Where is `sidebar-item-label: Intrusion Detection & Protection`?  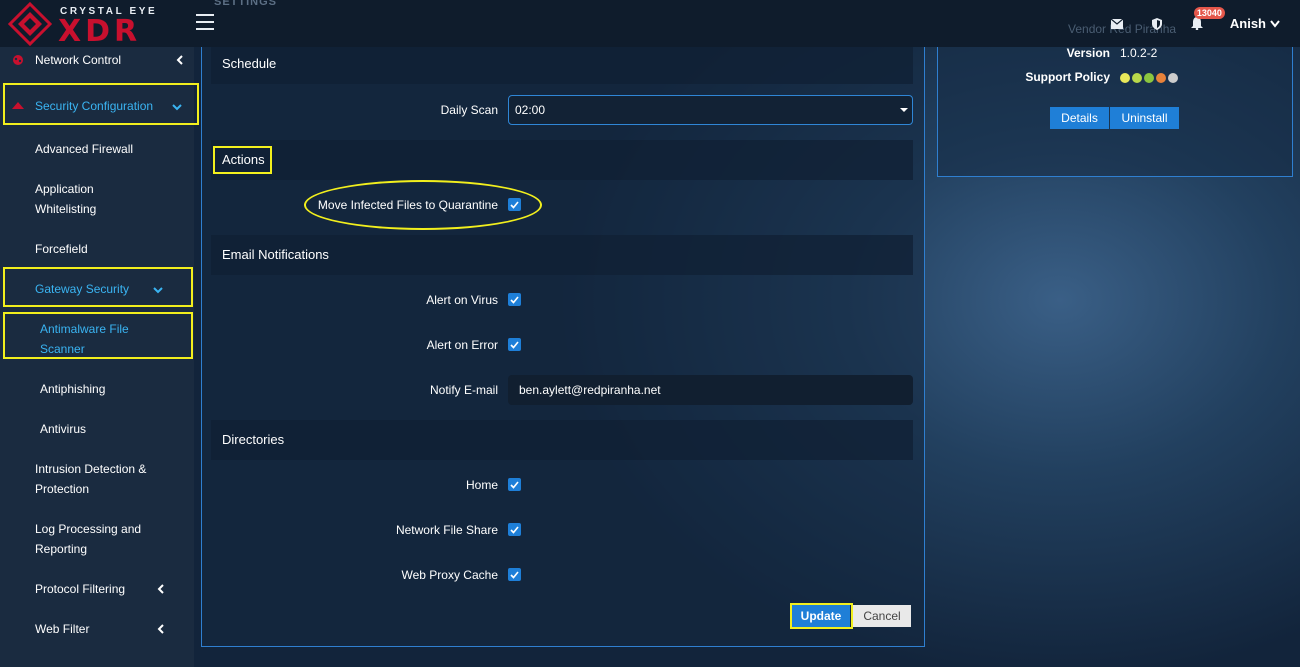 sidebar-item-label: Intrusion Detection & Protection is located at coordinates (91, 479).